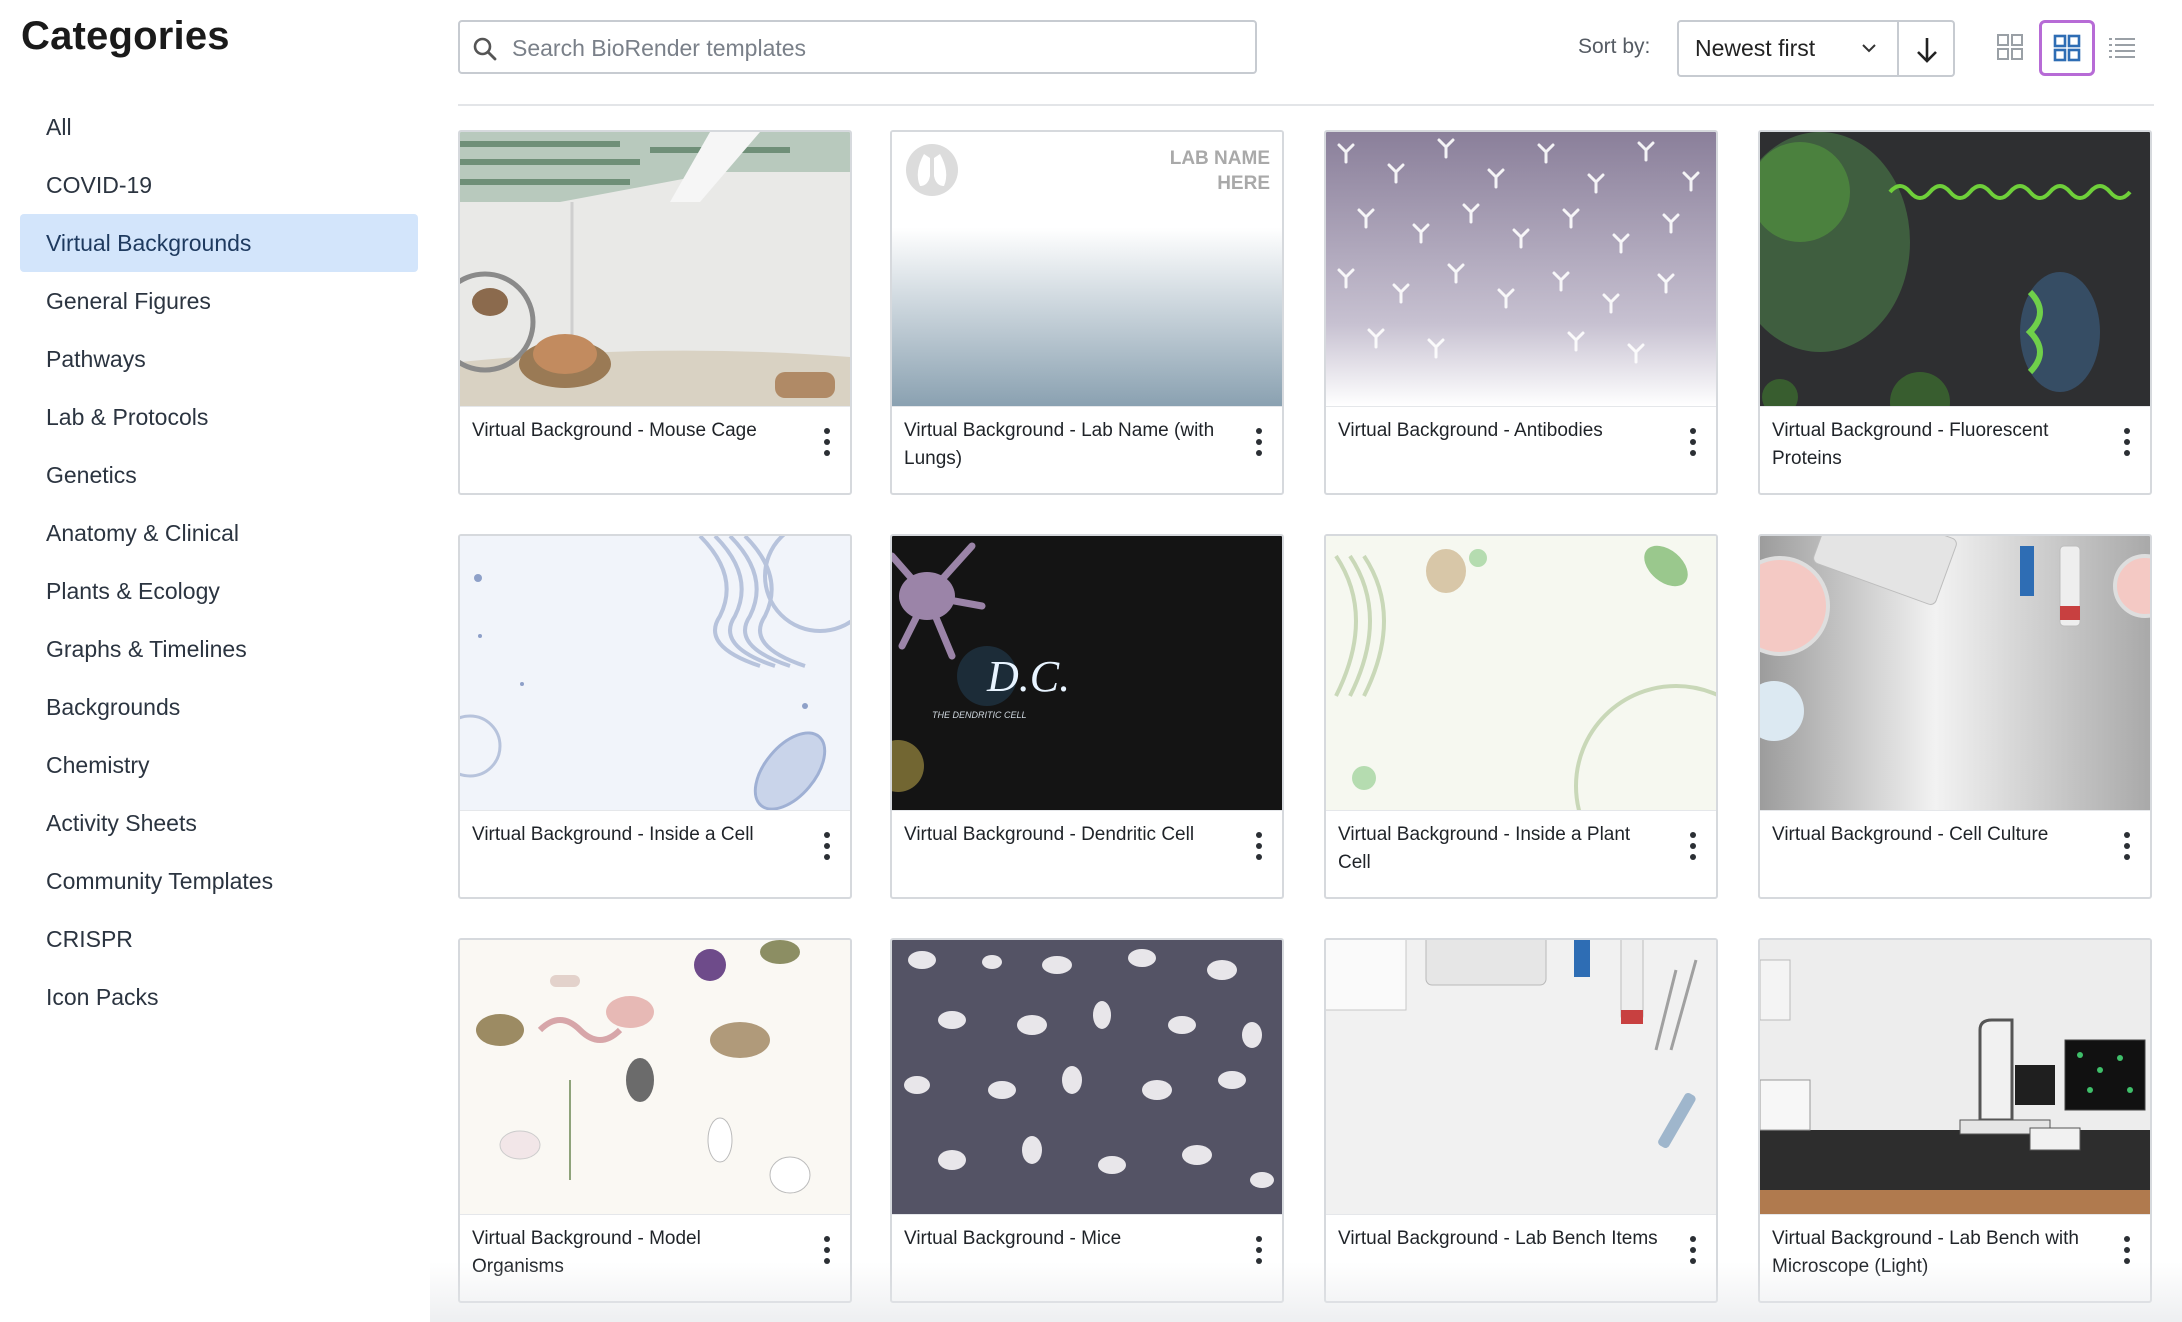 This screenshot has width=2182, height=1322. I want to click on chevron-down-icon, so click(1869, 48).